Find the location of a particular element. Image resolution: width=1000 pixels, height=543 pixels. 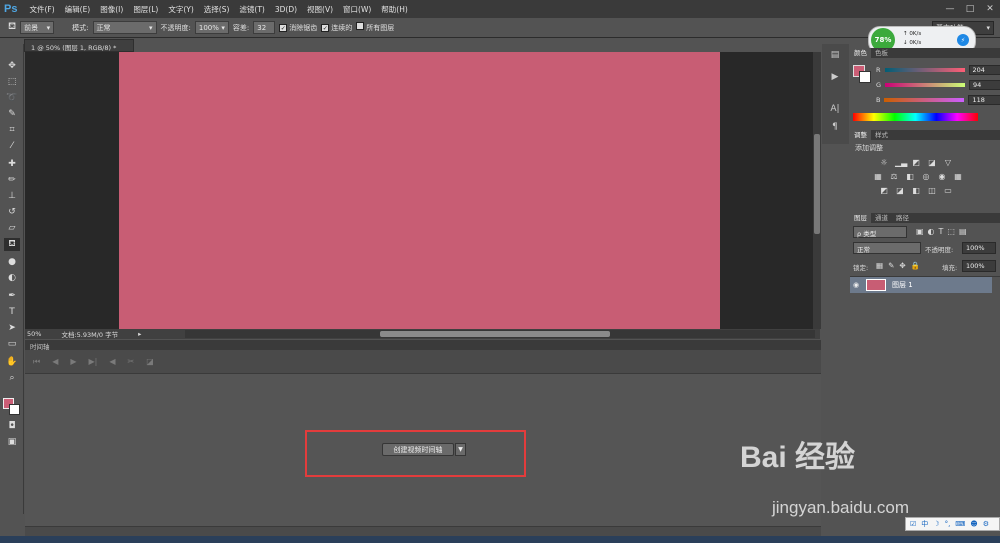

lasso-tool-icon: ➰ is located at coordinates (12, 98).